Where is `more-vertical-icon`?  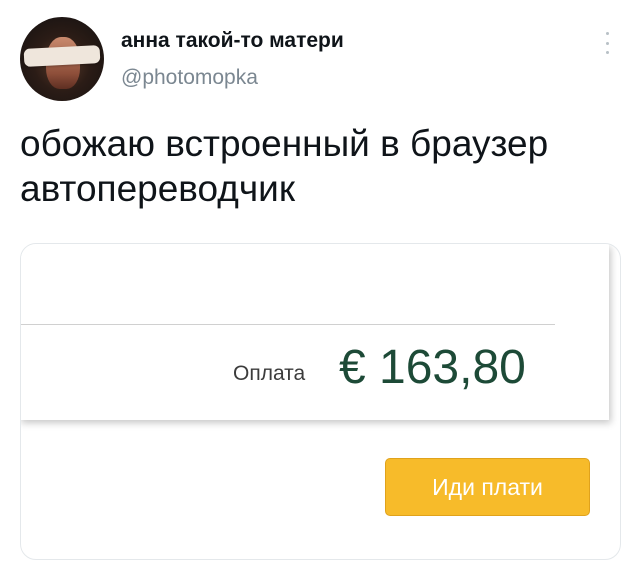 more-vertical-icon is located at coordinates (607, 43).